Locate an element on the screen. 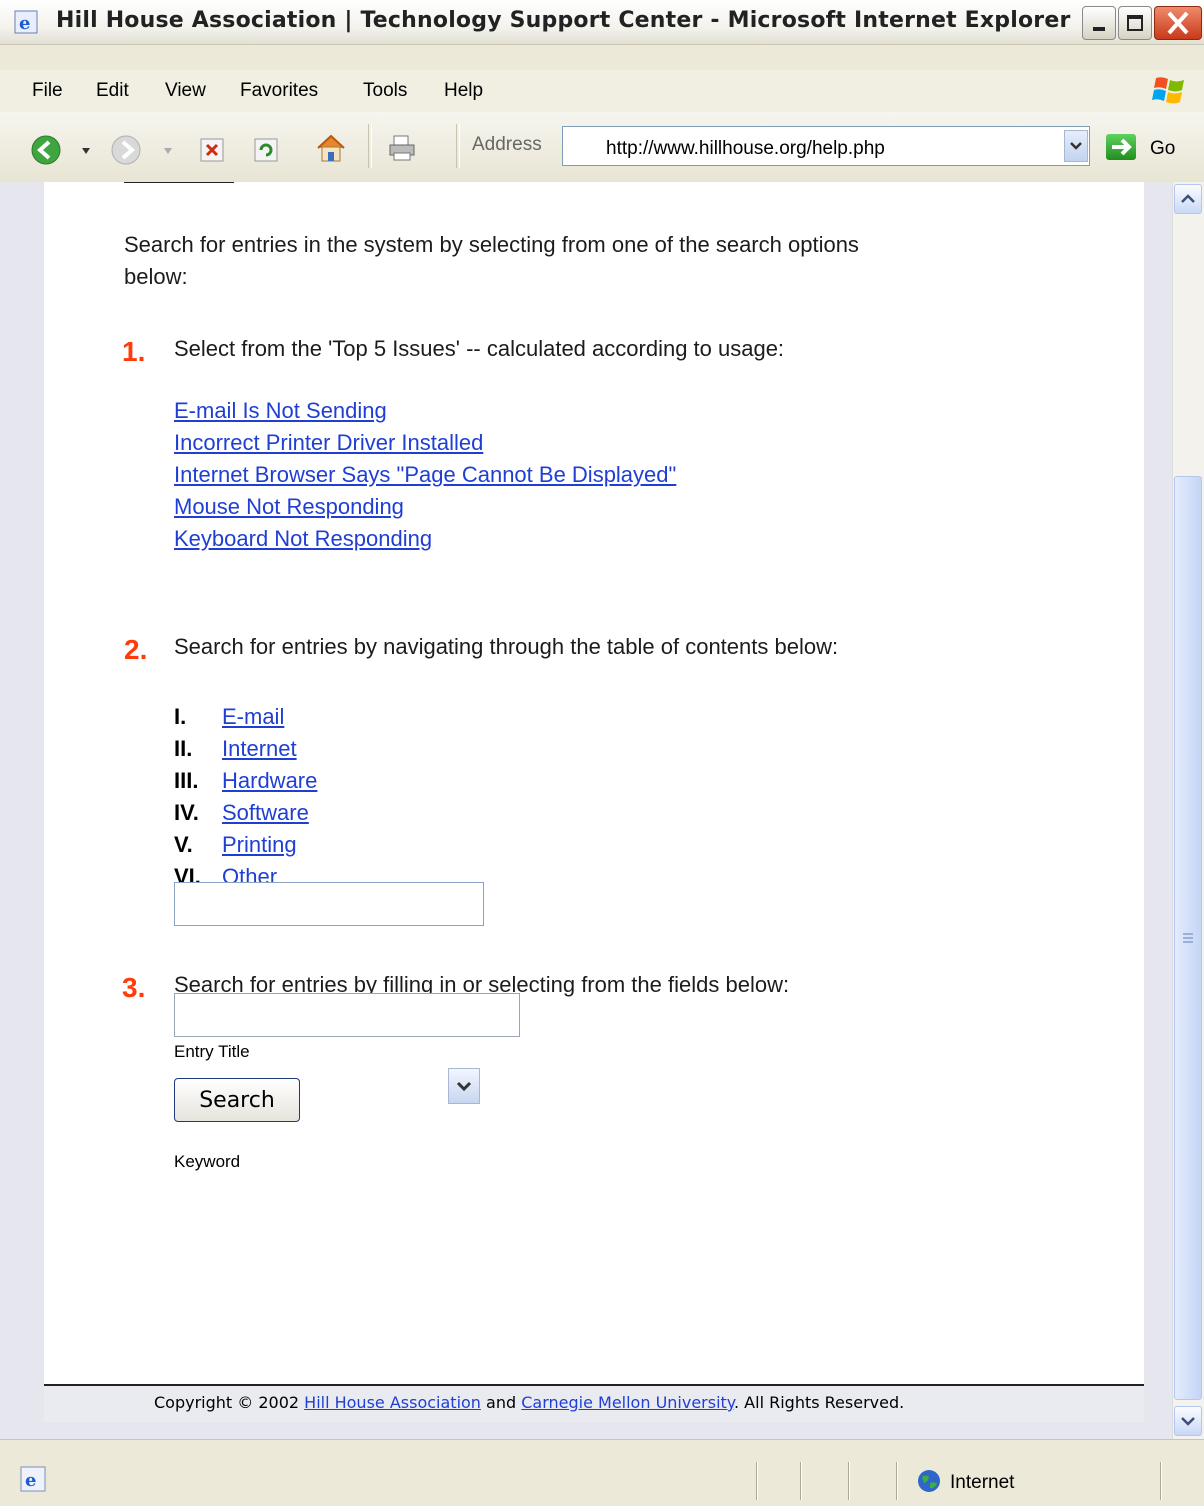 This screenshot has height=1506, width=1204. scroll-thumb is located at coordinates (1188, 938).